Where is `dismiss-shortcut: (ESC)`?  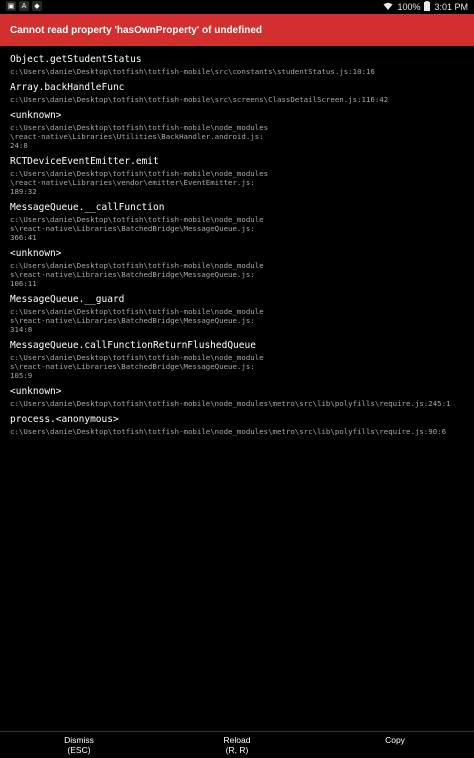
dismiss-shortcut: (ESC) is located at coordinates (79, 750).